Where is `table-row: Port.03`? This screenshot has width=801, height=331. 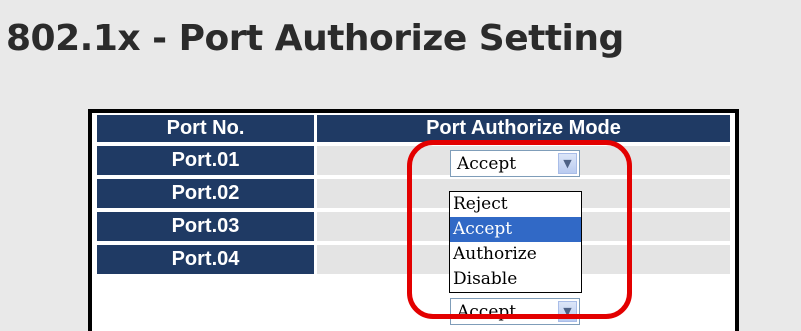
table-row: Port.03 is located at coordinates (413, 226).